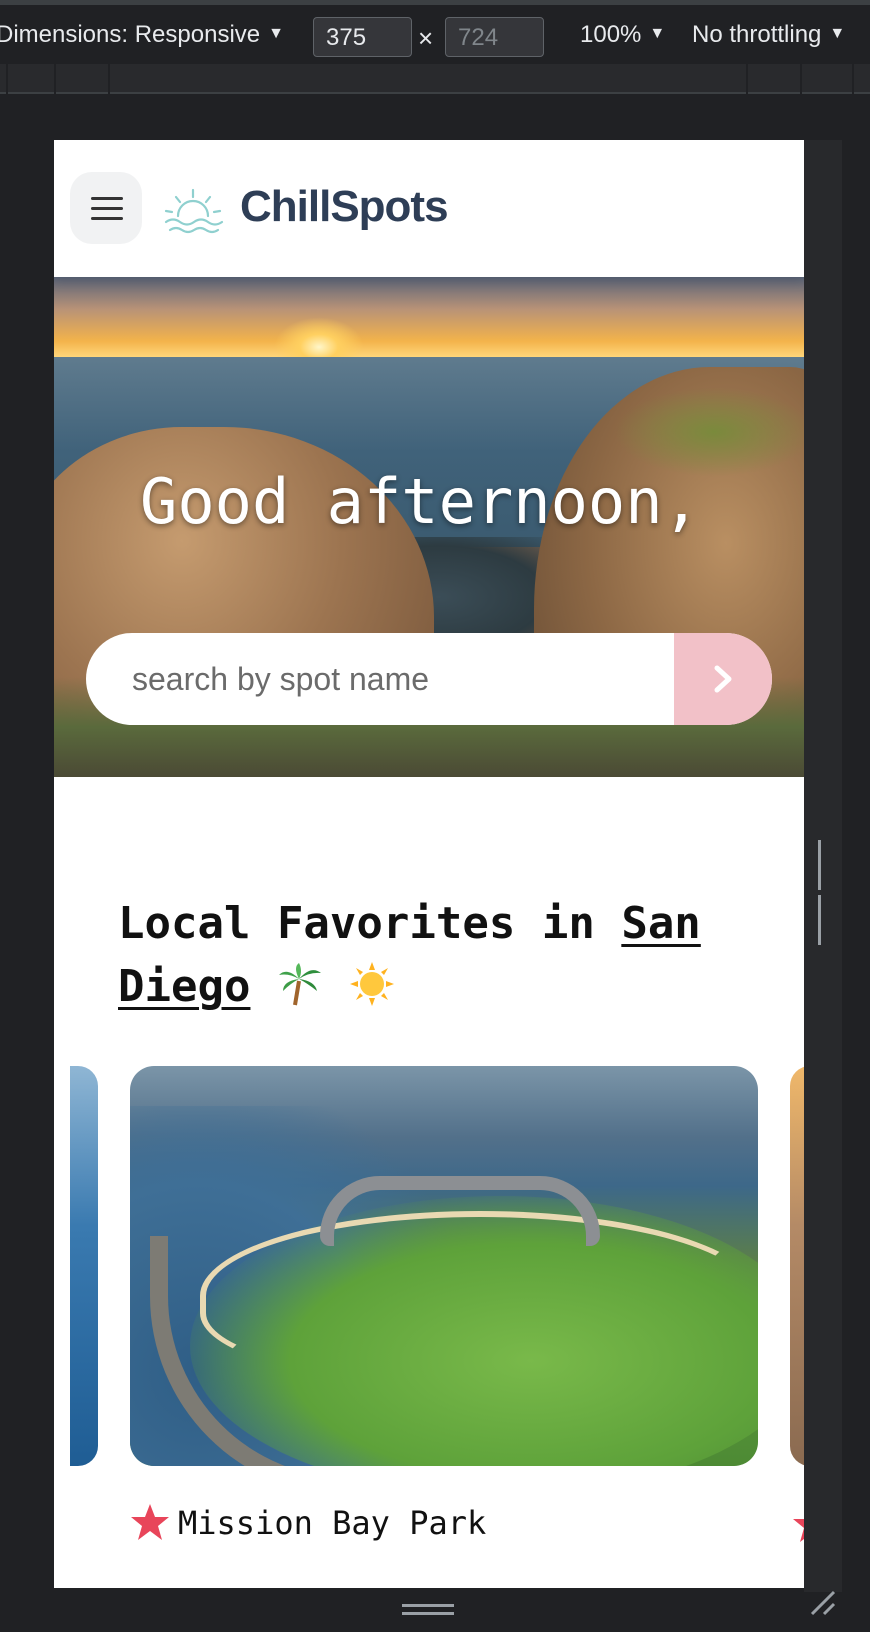  What do you see at coordinates (448, 955) in the screenshot?
I see `favorites-heading: Local Favorites in San Diego` at bounding box center [448, 955].